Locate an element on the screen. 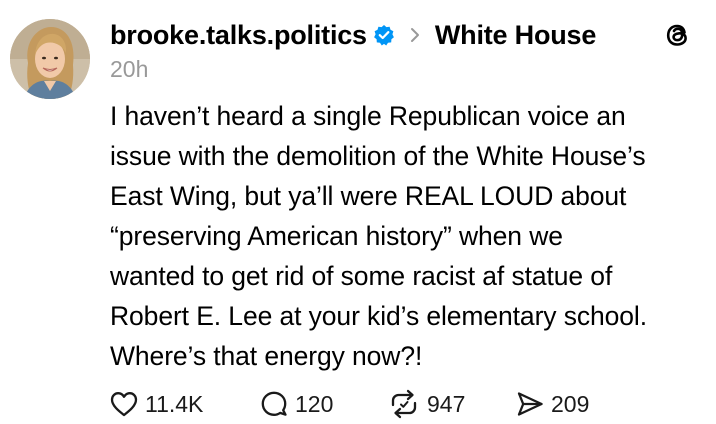 The height and width of the screenshot is (424, 716). avatar is located at coordinates (50, 59).